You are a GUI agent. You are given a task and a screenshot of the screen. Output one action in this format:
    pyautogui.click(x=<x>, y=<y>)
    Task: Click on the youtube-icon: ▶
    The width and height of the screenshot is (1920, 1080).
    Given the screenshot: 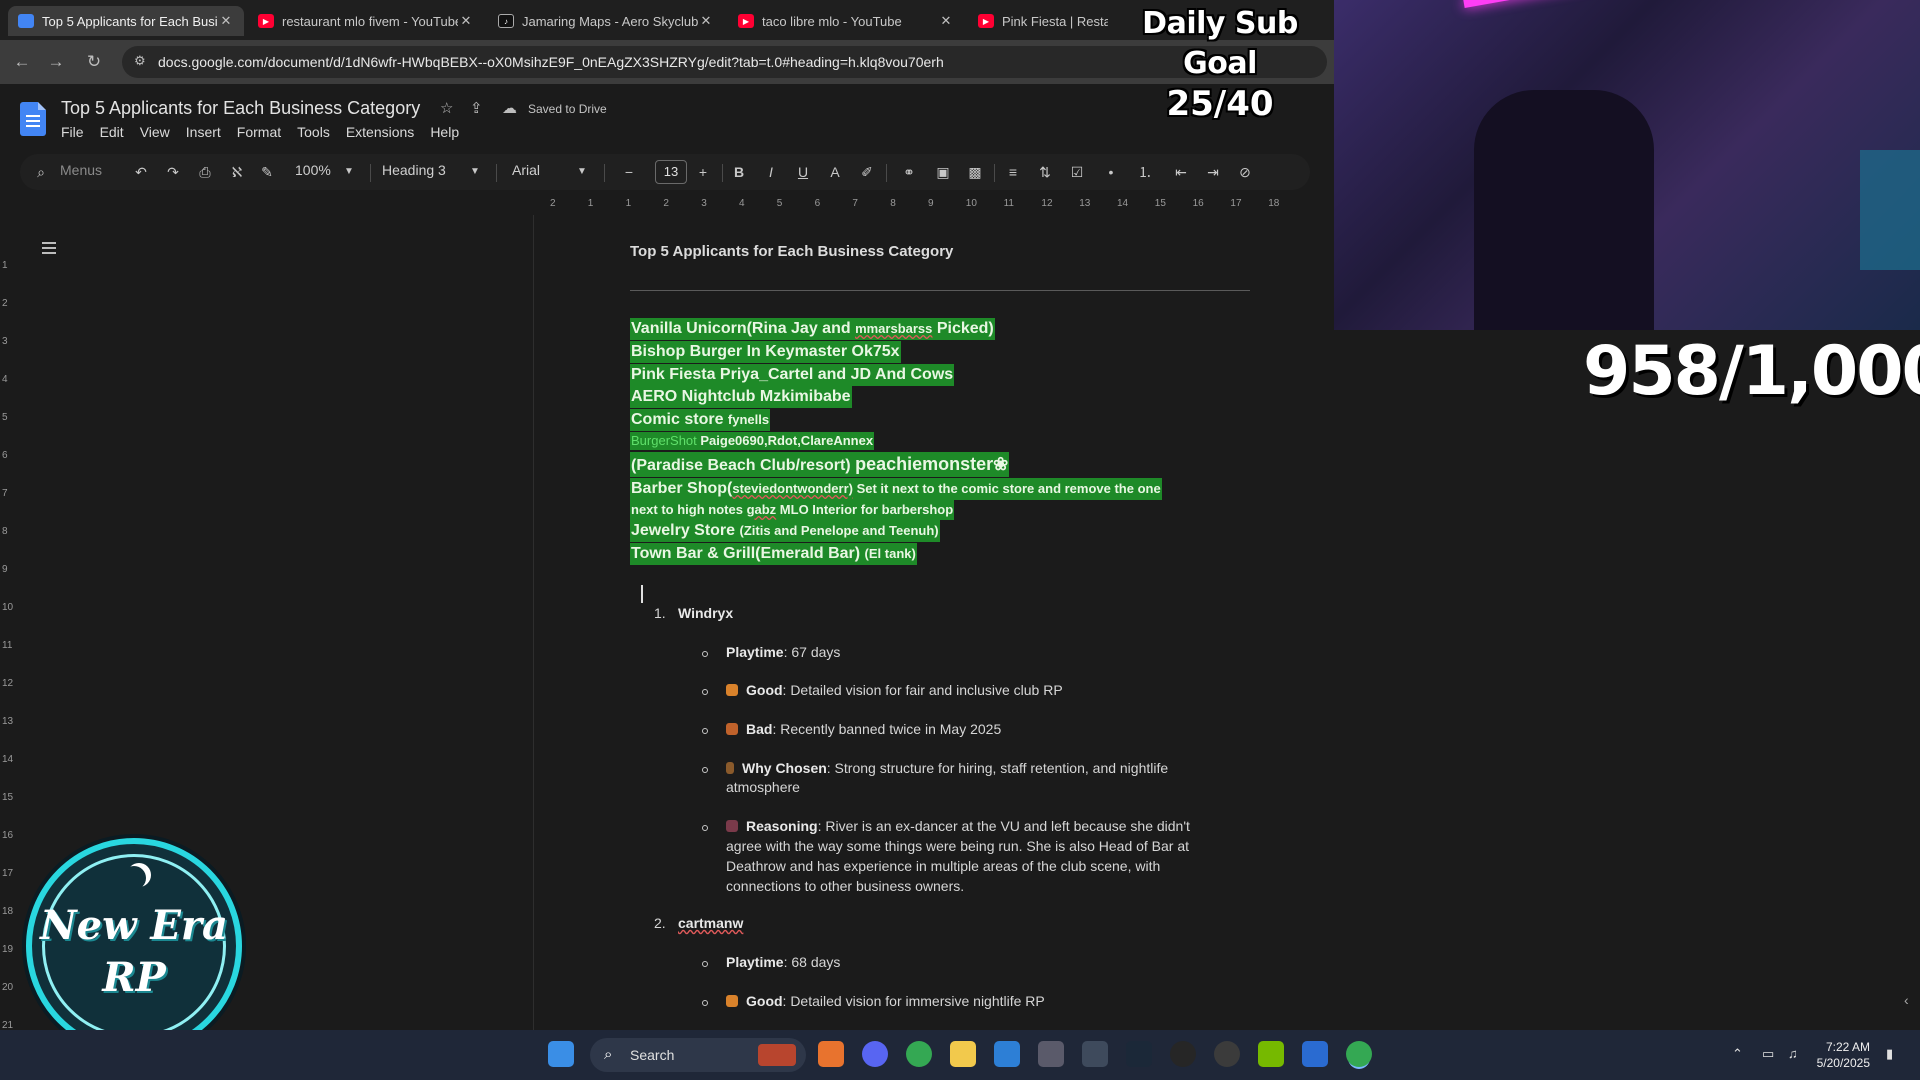 What is the action you would take?
    pyautogui.click(x=266, y=21)
    